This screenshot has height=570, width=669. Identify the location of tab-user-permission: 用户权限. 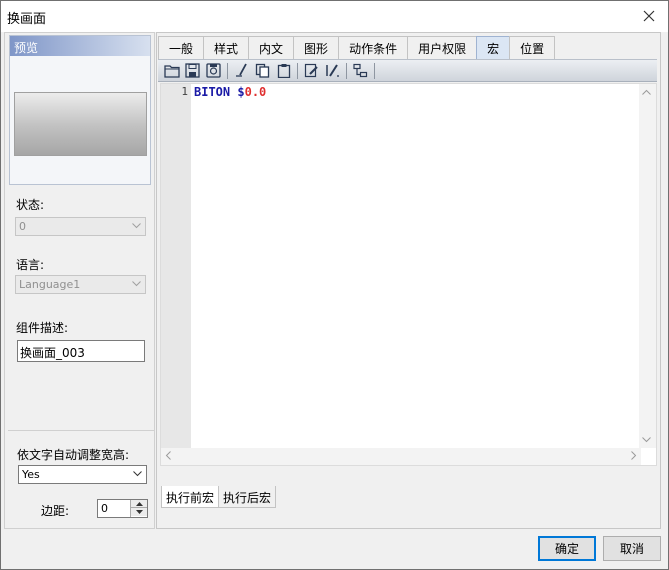
(442, 47).